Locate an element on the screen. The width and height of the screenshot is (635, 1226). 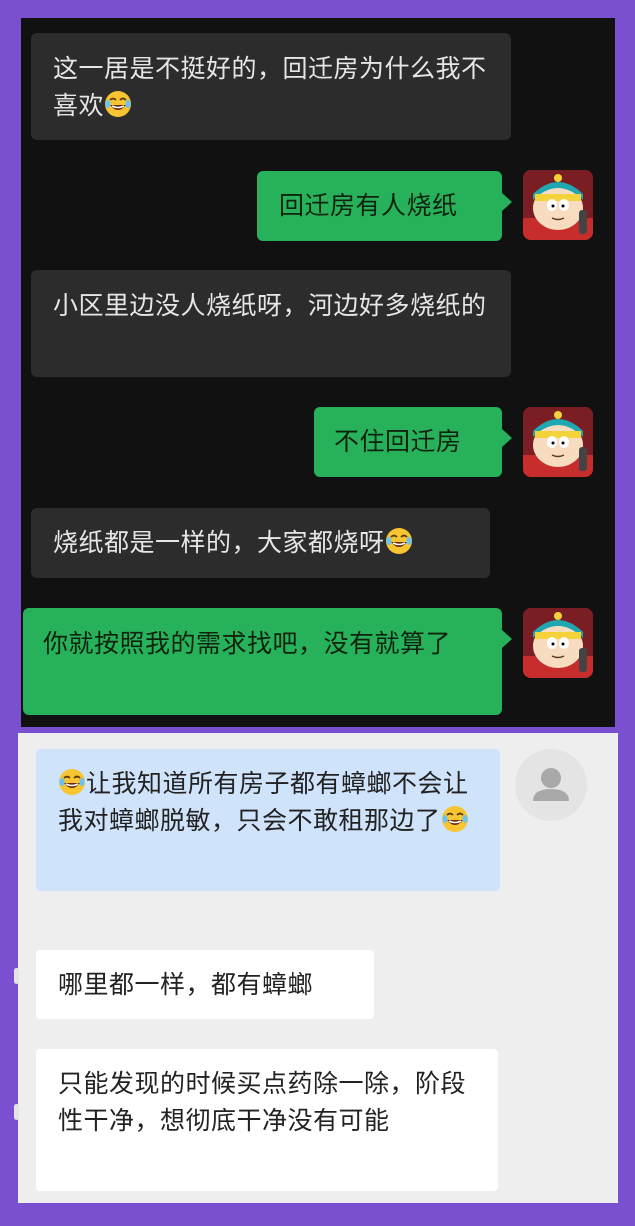
chat-message-outgoing: 你就按照我的需求找吧，没有就算了 is located at coordinates (267, 661).